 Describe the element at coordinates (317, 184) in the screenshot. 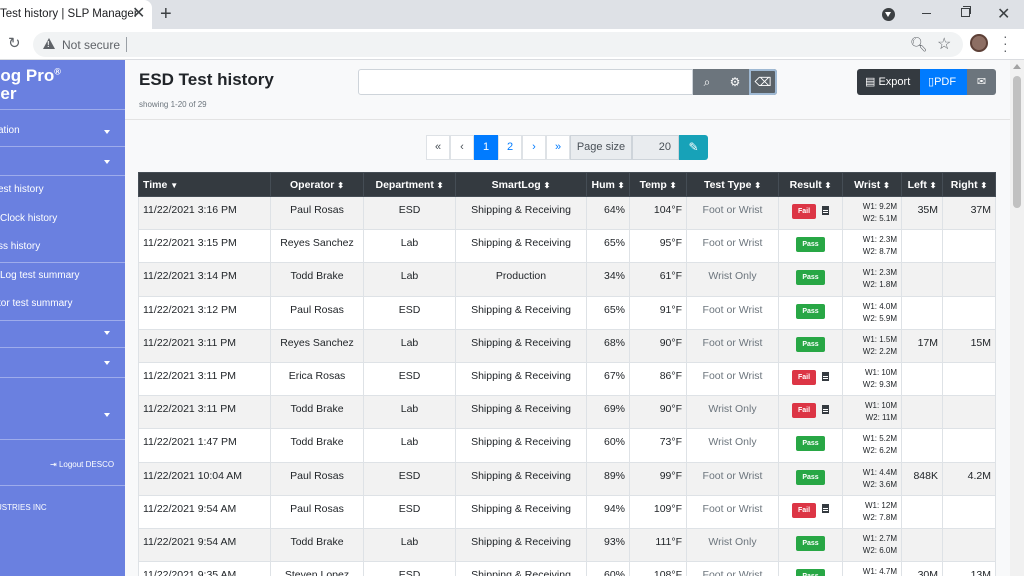

I see `column-header-operator: Operator ⬍` at that location.